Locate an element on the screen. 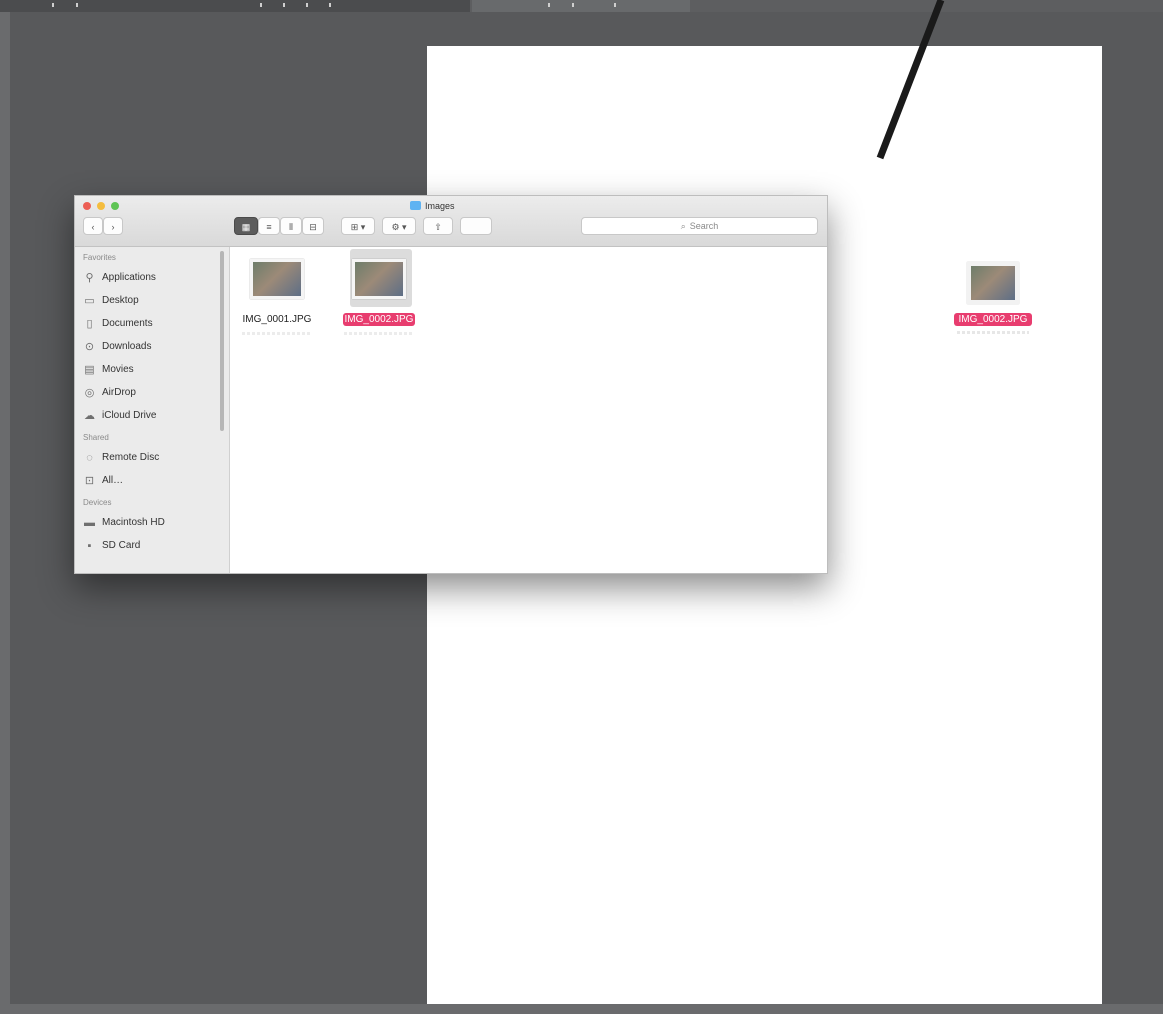 This screenshot has height=1014, width=1163. file-item-selected: IMG_0002.JPG is located at coordinates (379, 291).